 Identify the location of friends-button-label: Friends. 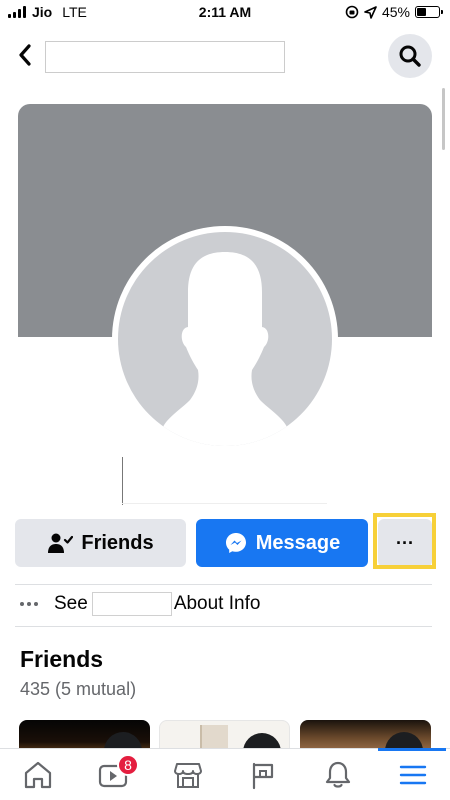
(117, 542).